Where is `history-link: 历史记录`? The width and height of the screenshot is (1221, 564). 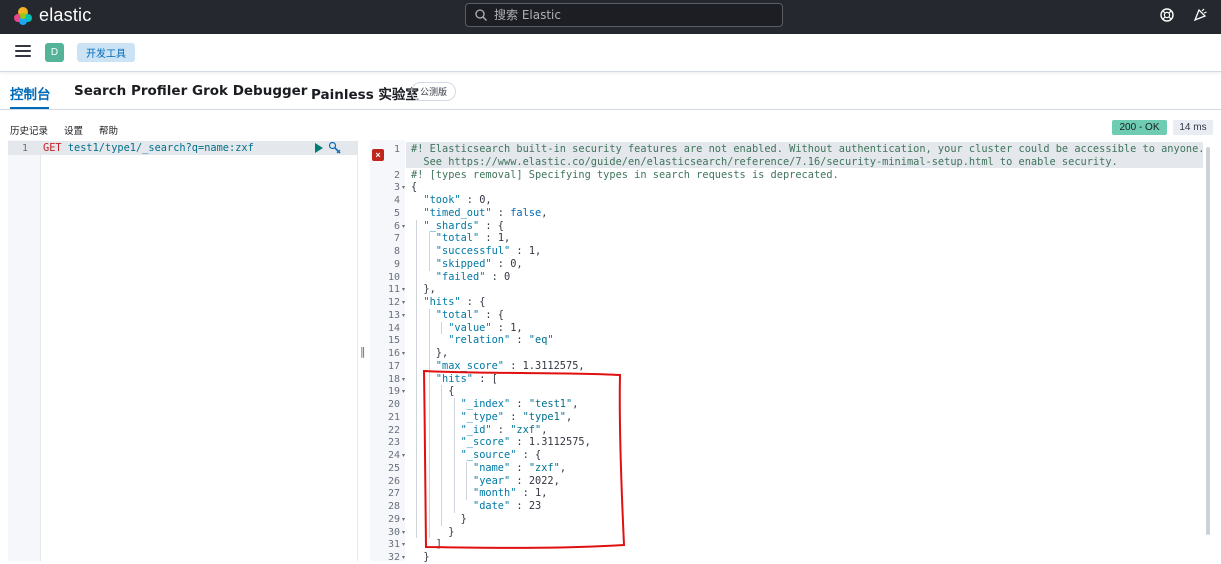
history-link: 历史记录 is located at coordinates (29, 130).